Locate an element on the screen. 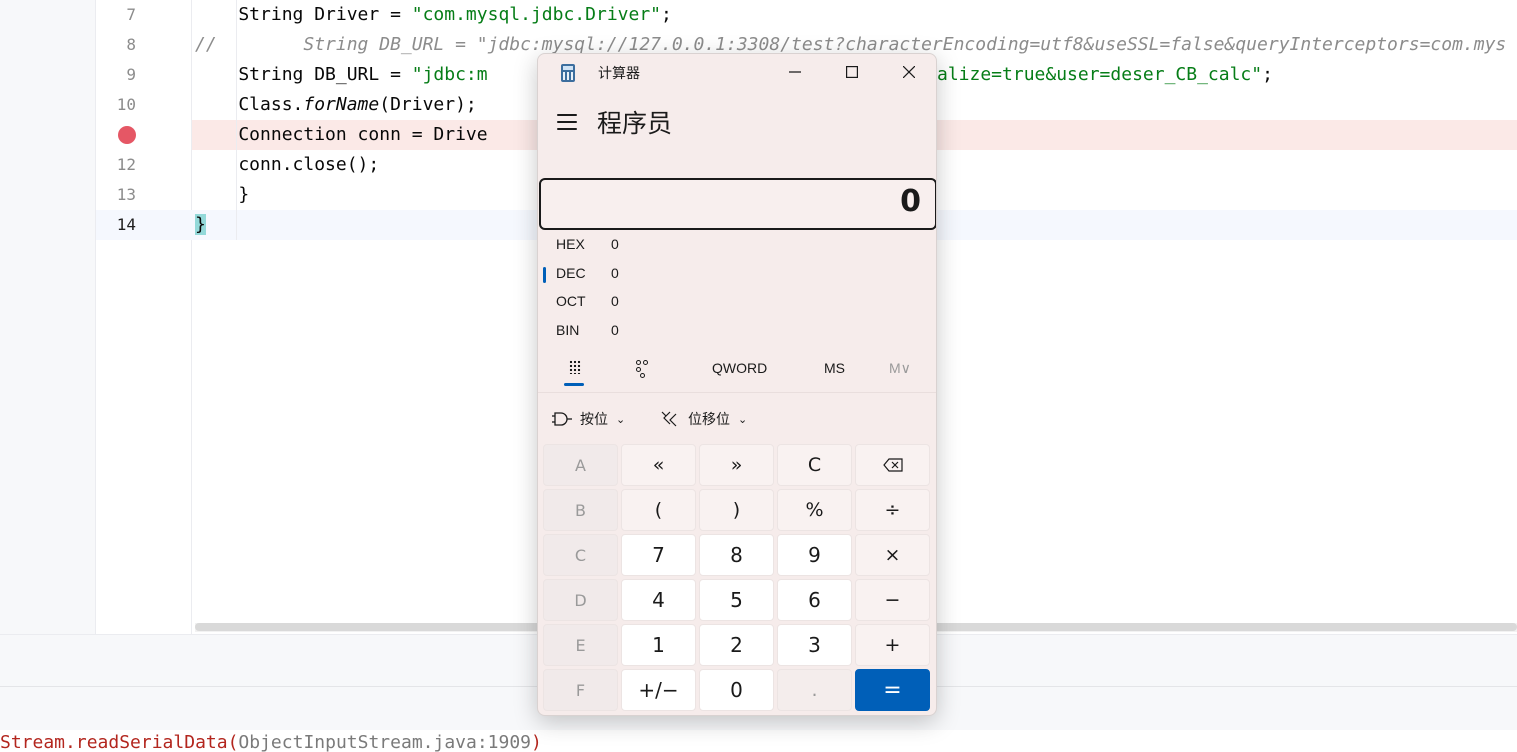  code-line-breakpoint: Connection conn = Drive is located at coordinates (341, 134).